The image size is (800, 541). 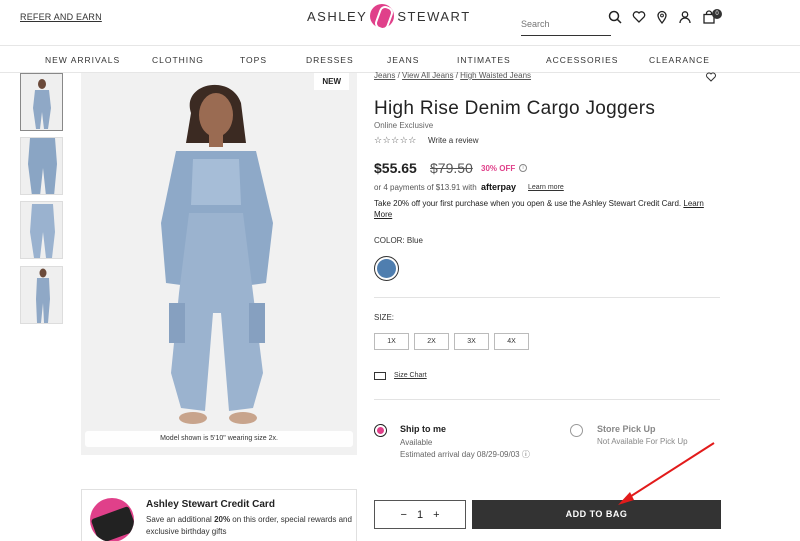 I want to click on swatch-color-fill, so click(x=386, y=268).